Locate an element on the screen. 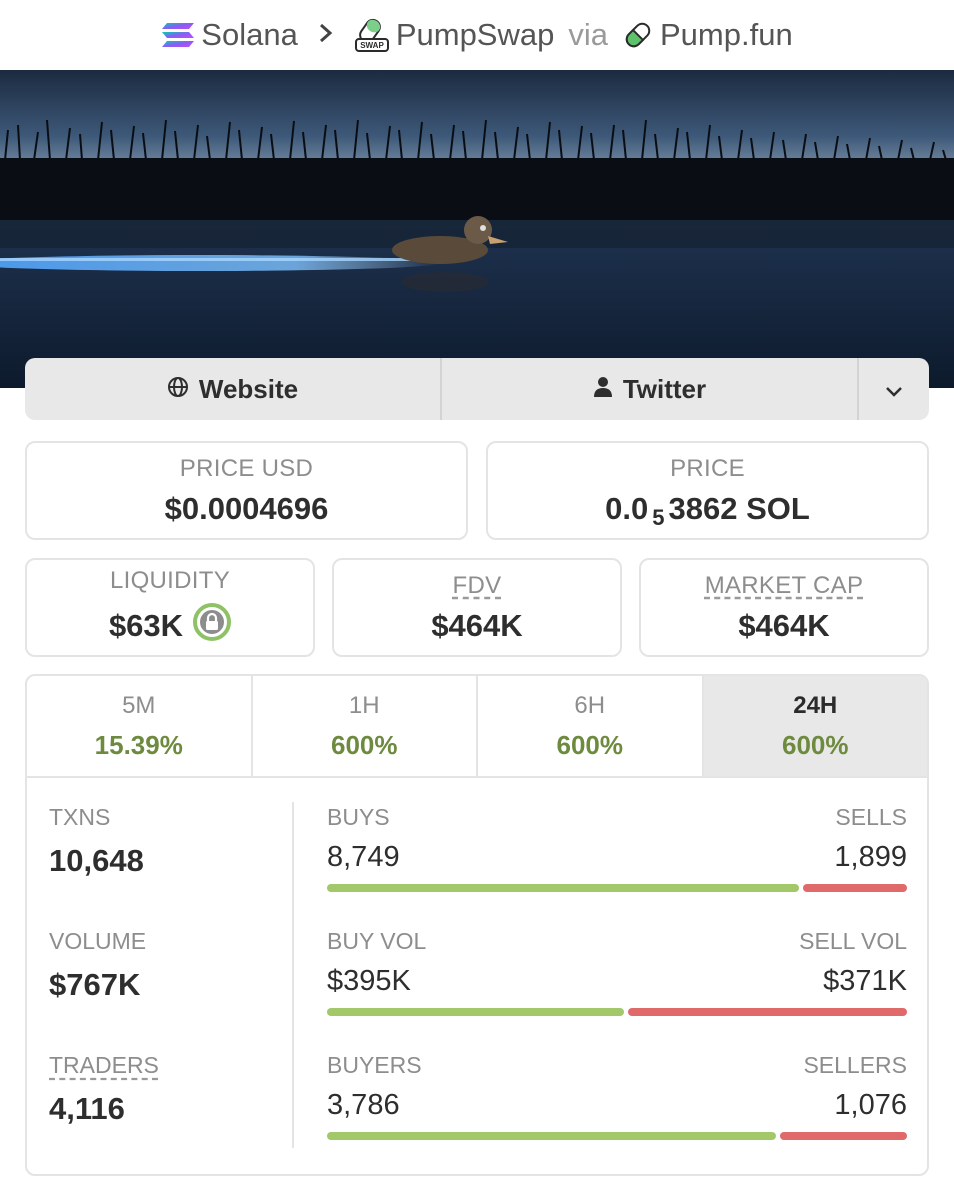  price-usd-value: $0.0004696 is located at coordinates (246, 508).